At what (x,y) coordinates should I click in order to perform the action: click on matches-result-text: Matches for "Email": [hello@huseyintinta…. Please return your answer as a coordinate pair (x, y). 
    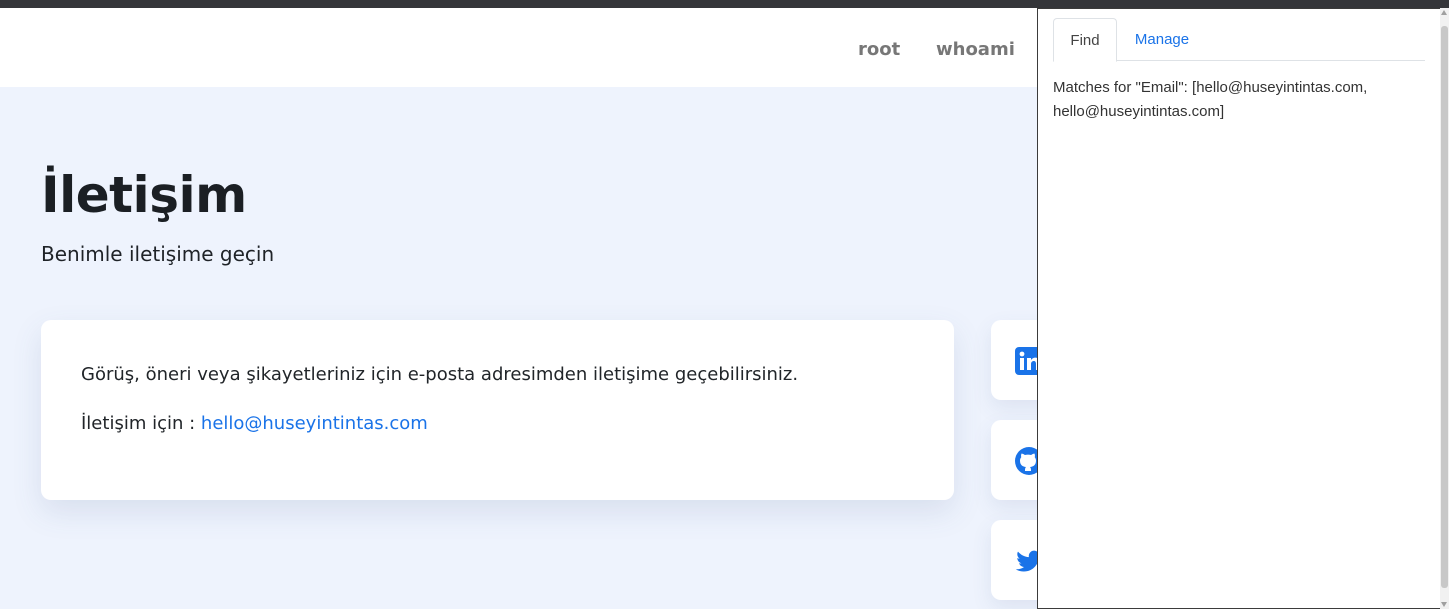
    Looking at the image, I should click on (1210, 99).